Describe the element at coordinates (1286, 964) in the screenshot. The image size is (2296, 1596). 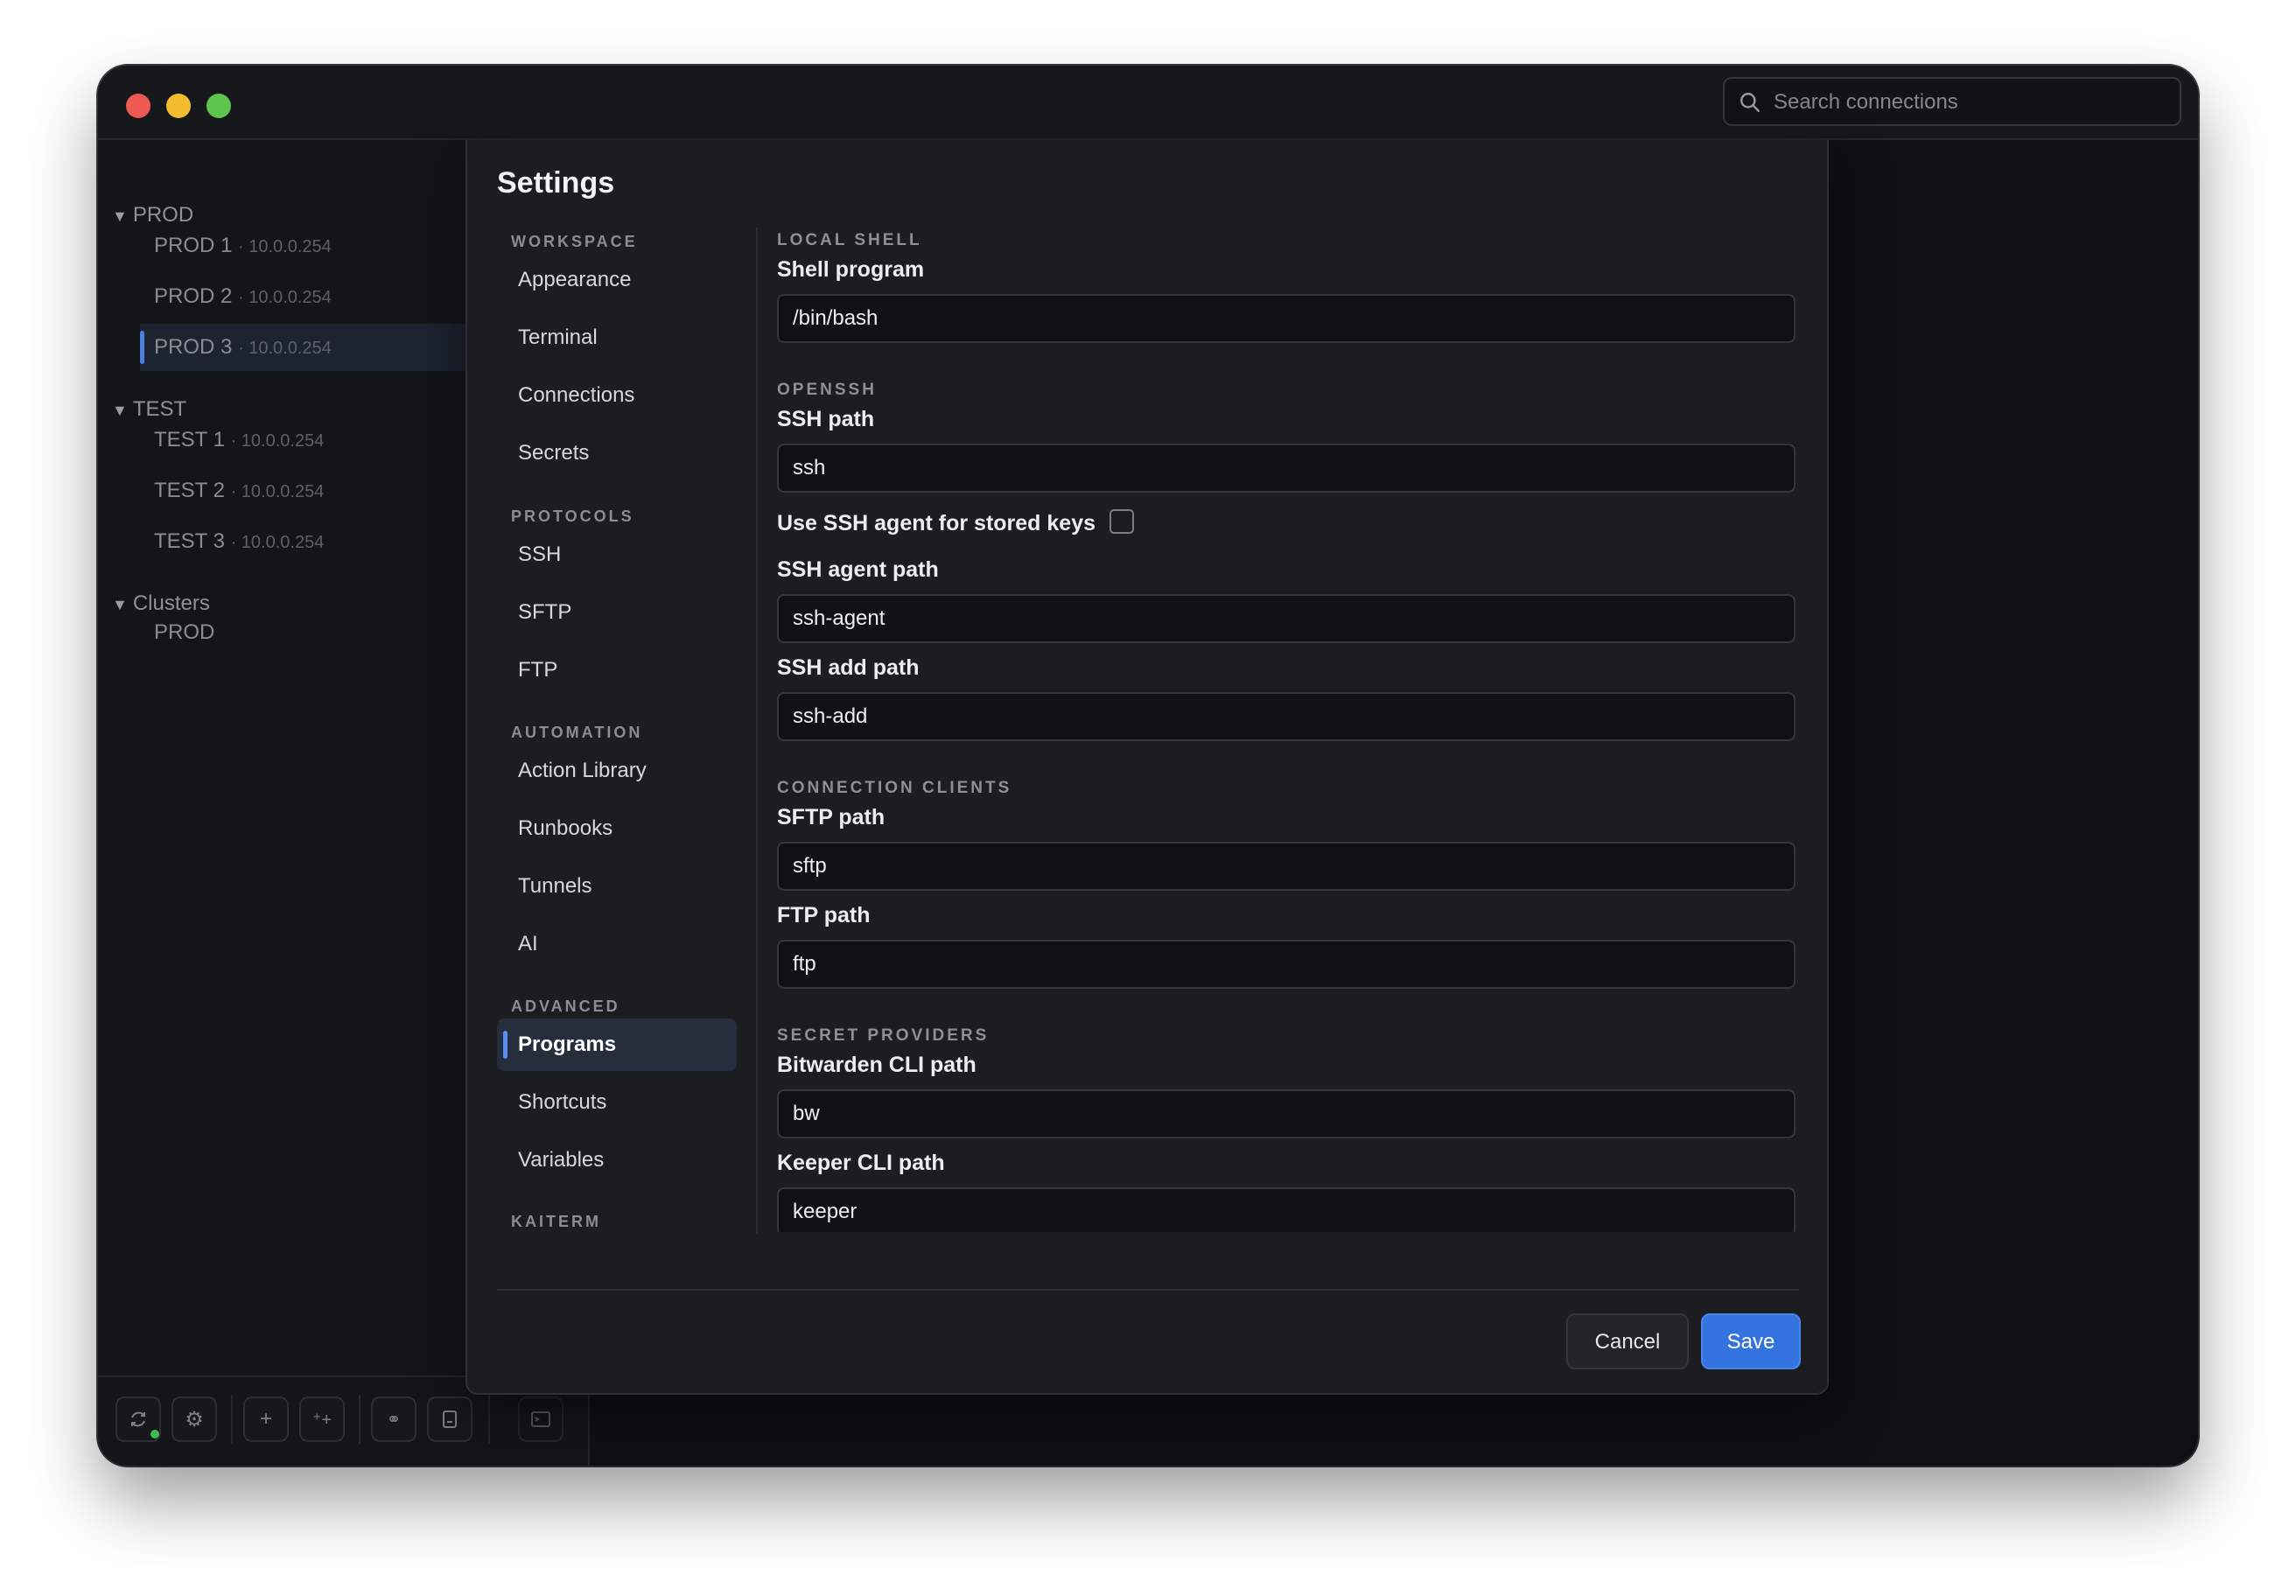
I see `ftp-path-input` at that location.